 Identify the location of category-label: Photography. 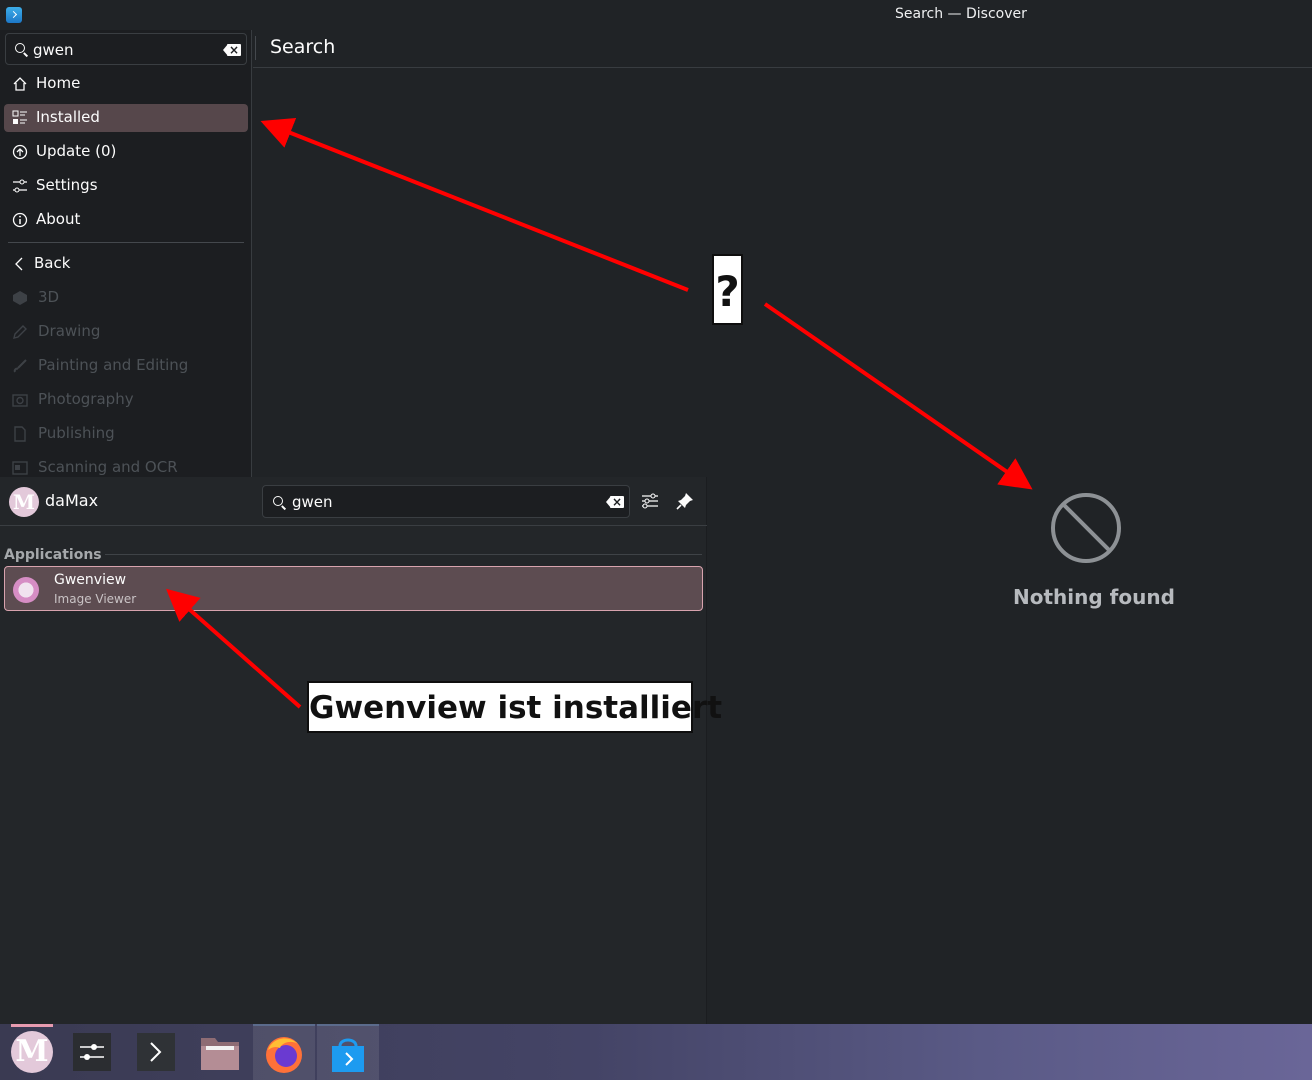
(86, 399).